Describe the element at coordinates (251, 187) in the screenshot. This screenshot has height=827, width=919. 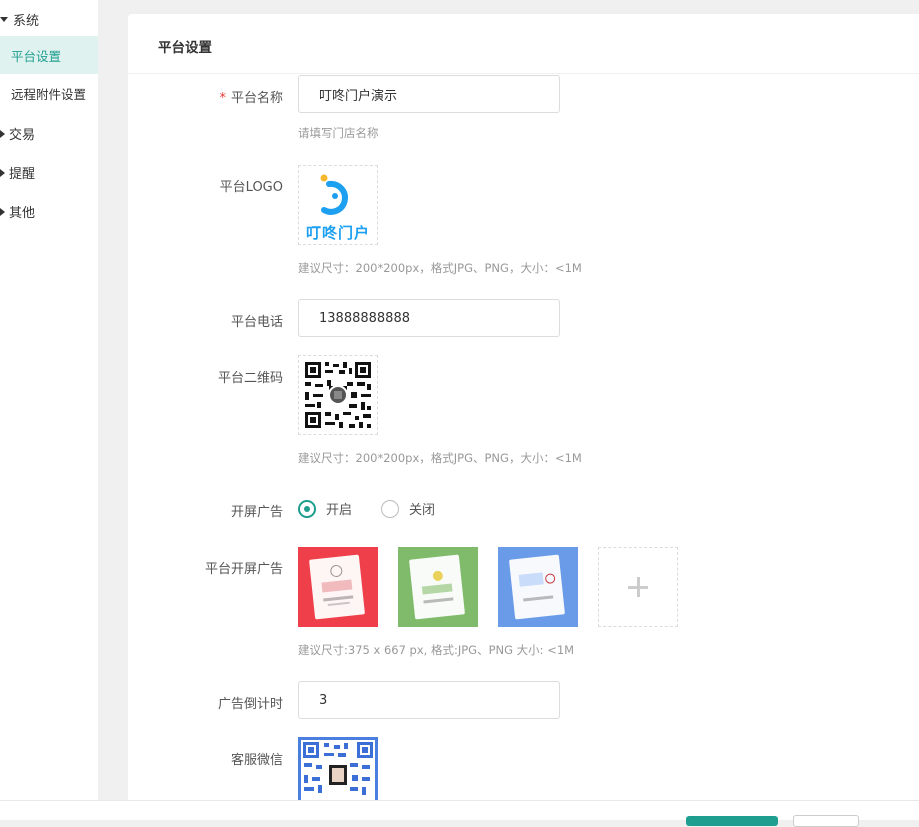
I see `platform-logo-label: 平台LOGO` at that location.